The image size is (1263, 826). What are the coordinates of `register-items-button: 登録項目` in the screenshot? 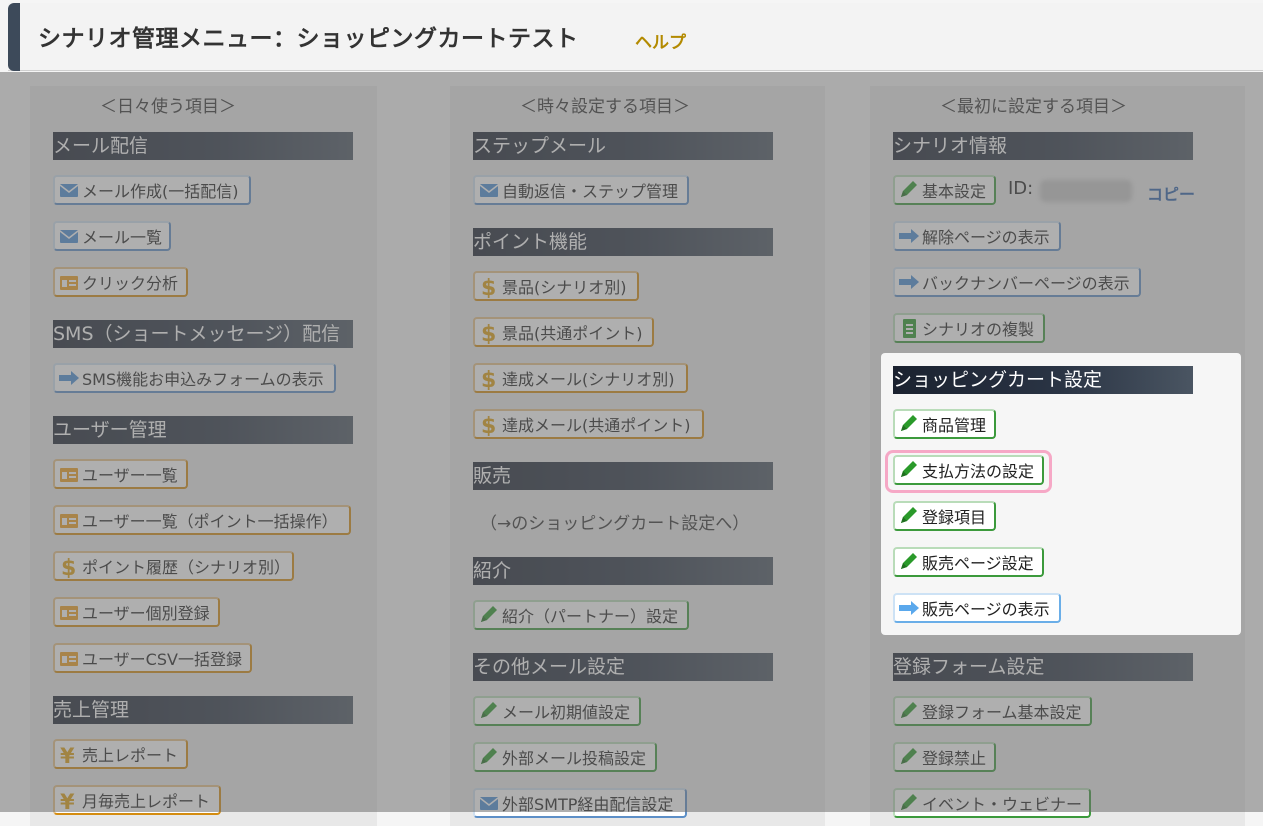 It's located at (944, 516).